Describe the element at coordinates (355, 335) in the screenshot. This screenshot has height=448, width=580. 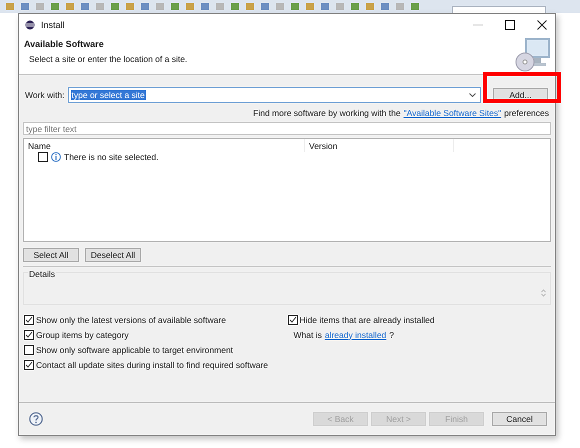
I see `already-installed-link: already installed` at that location.